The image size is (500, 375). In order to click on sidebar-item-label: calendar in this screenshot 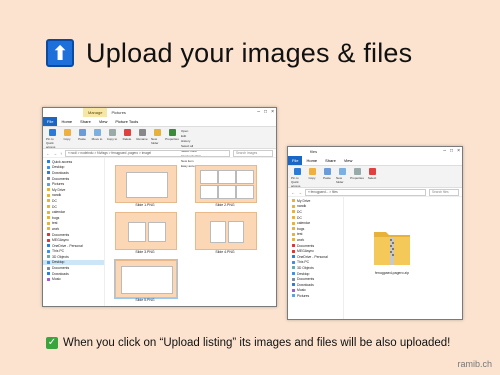, I will do `click(59, 212)`.